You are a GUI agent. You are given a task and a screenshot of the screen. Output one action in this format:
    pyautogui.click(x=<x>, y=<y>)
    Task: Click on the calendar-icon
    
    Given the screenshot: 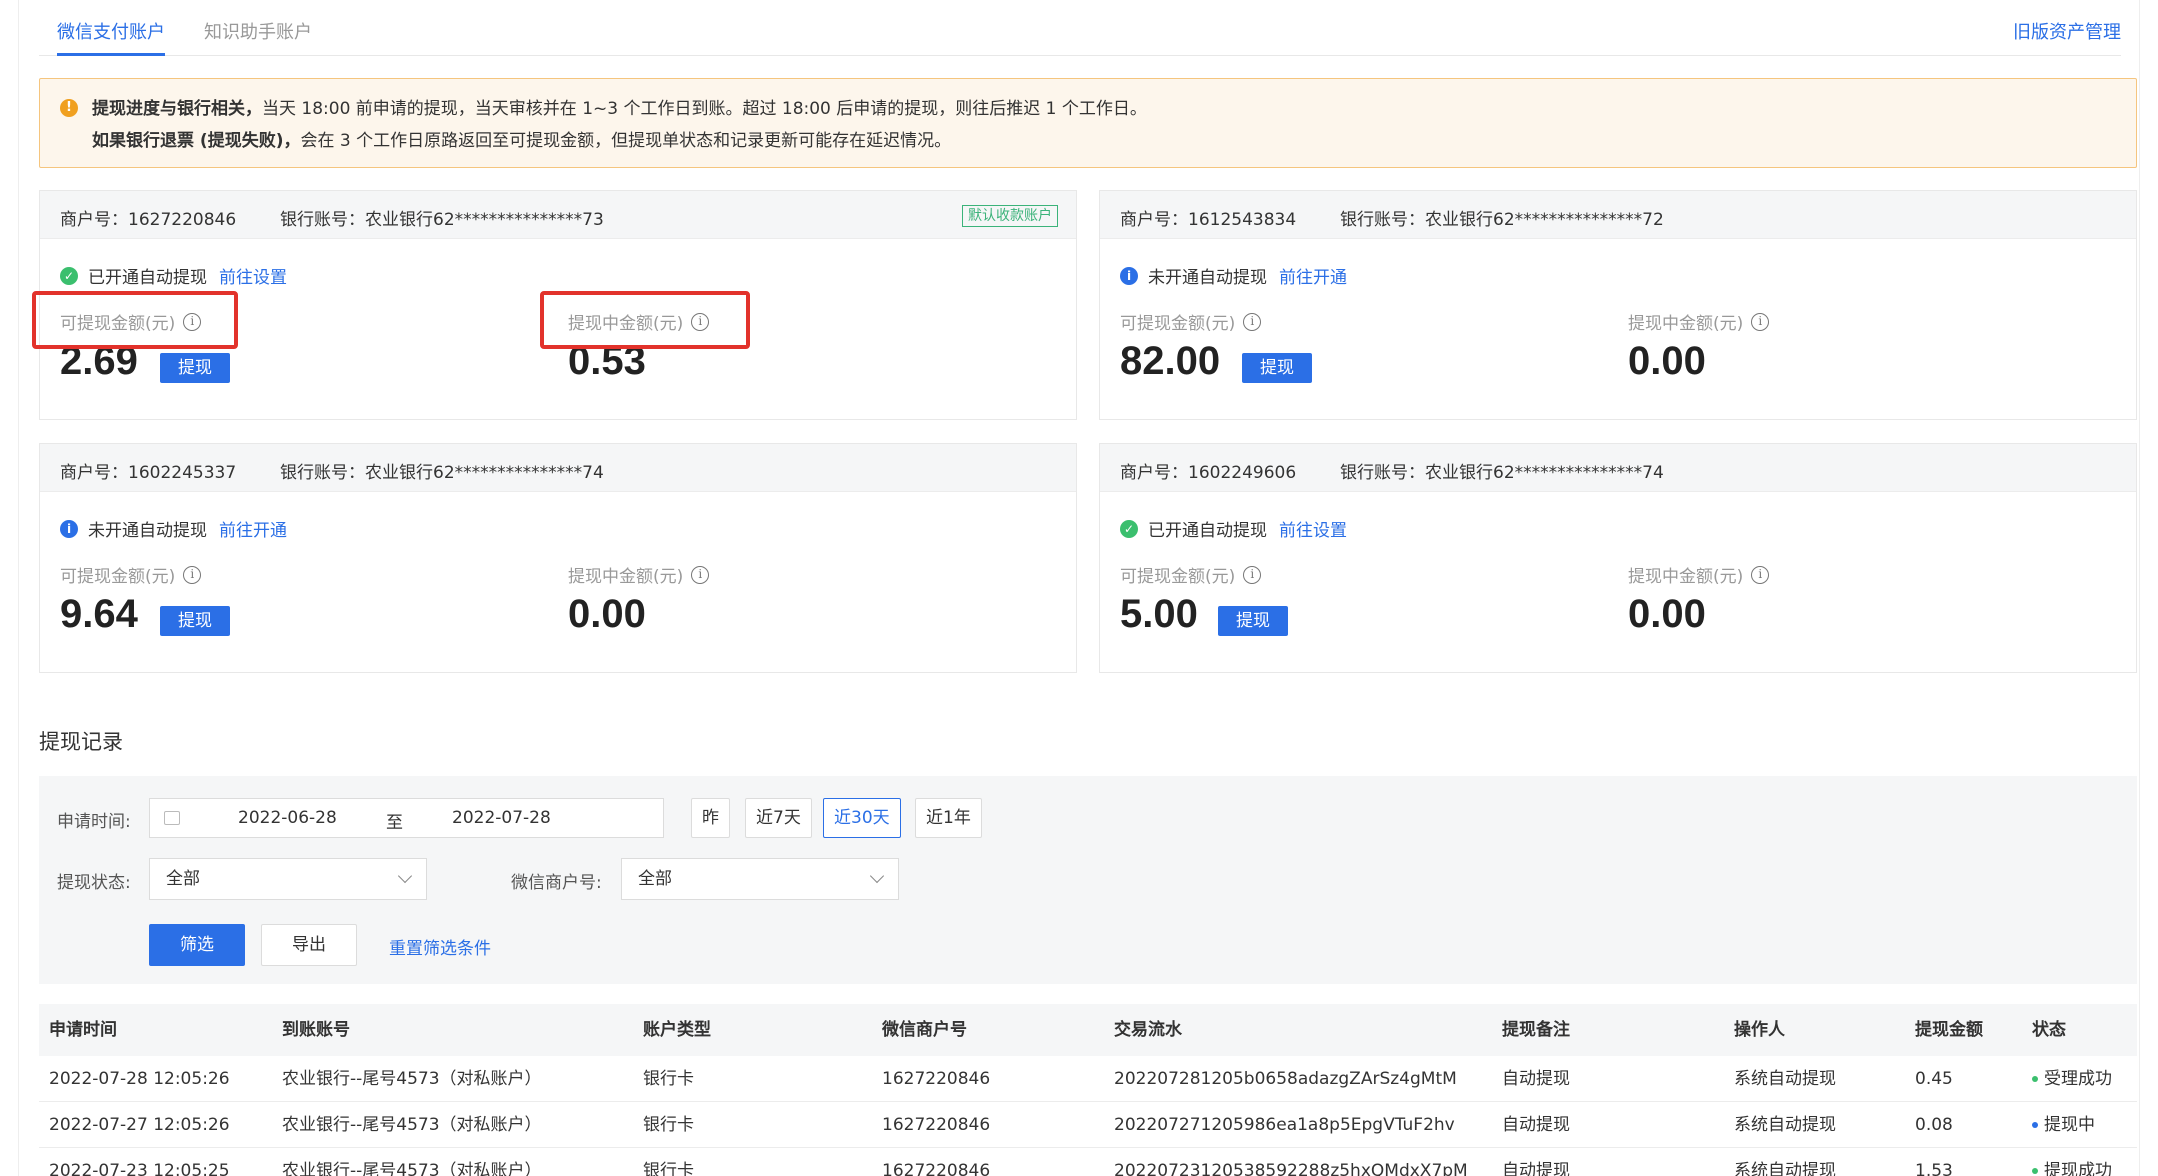 What is the action you would take?
    pyautogui.click(x=172, y=818)
    